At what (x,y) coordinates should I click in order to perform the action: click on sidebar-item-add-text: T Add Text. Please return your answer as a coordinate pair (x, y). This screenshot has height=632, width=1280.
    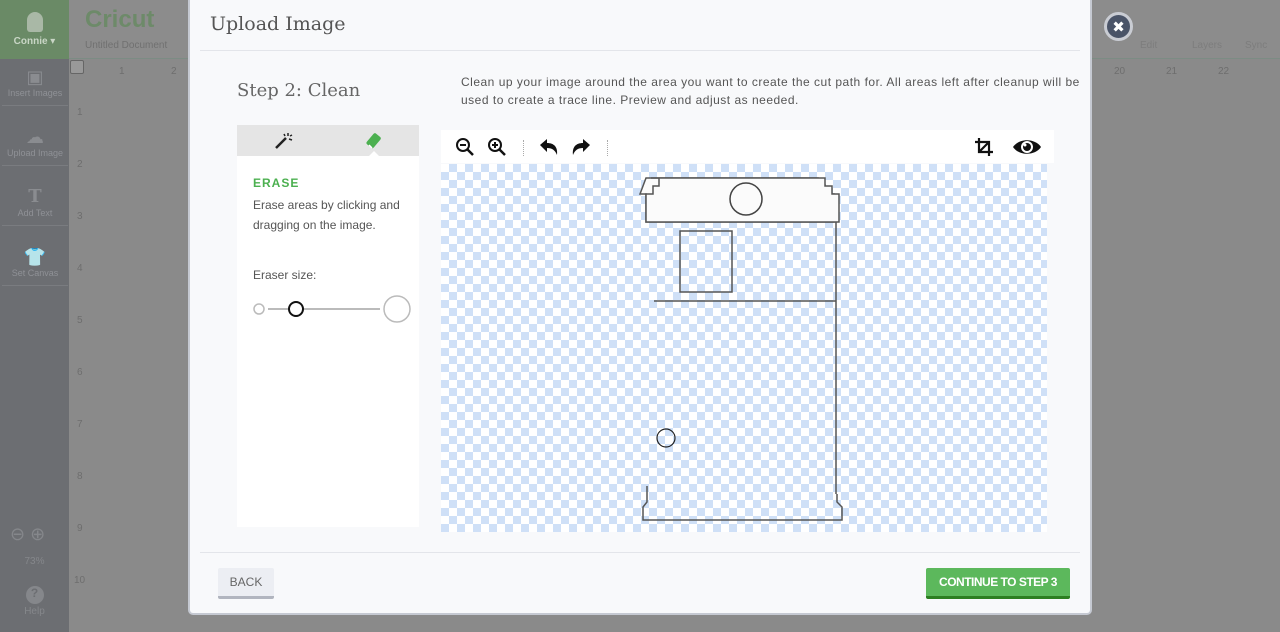
    Looking at the image, I should click on (35, 206).